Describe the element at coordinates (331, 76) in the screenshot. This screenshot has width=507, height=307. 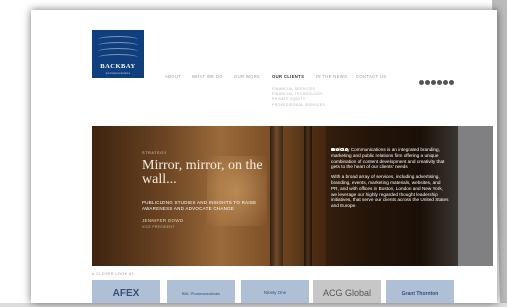
I see `nav-in-the-news: IN THE NEWS` at that location.